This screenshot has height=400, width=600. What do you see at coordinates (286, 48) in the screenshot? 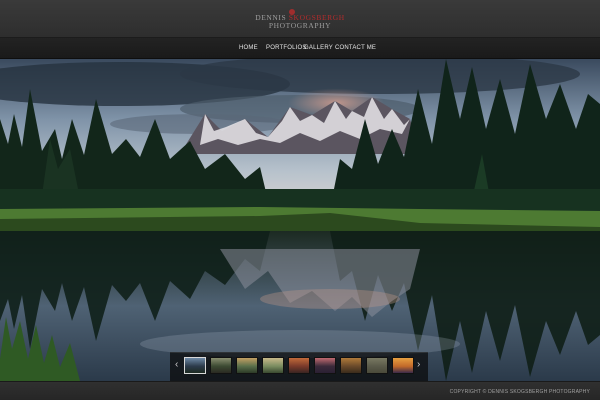
I see `nav-item-portfolios: PORTFOLIOS` at bounding box center [286, 48].